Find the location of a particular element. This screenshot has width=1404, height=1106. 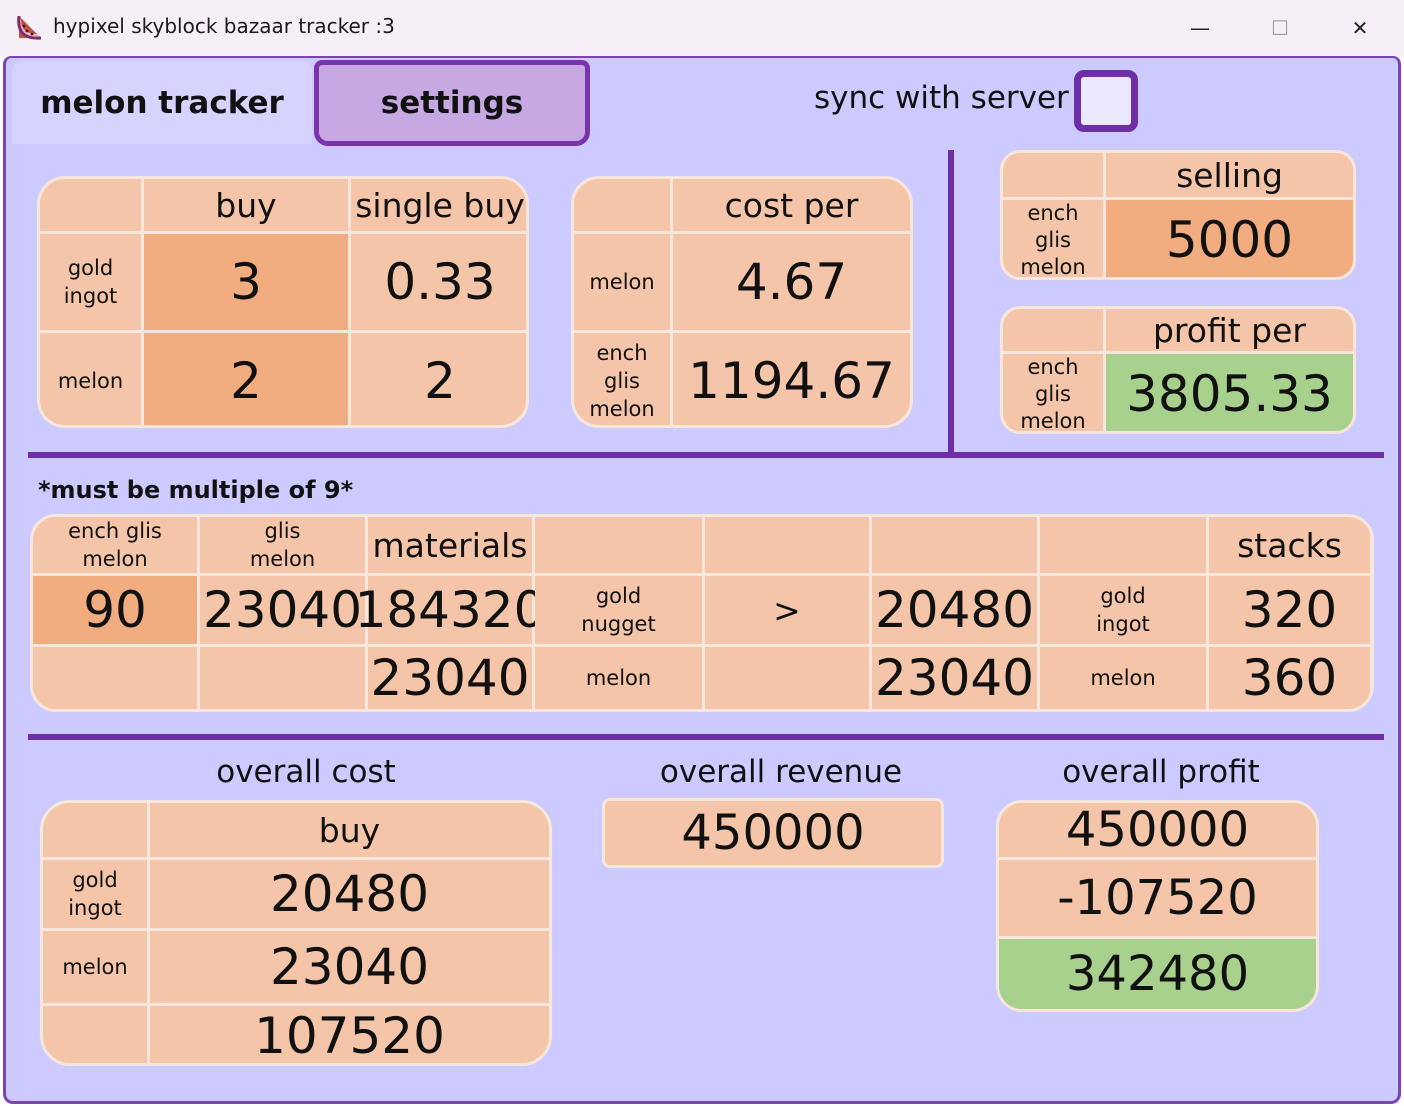

column-header-materials: materials is located at coordinates (450, 545).